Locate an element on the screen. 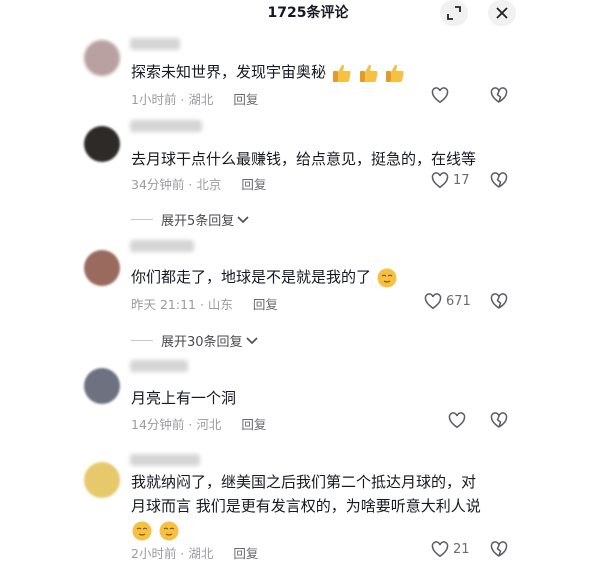 The image size is (616, 582). comment-meta: 34分钟前 · 北京 回复 is located at coordinates (199, 184).